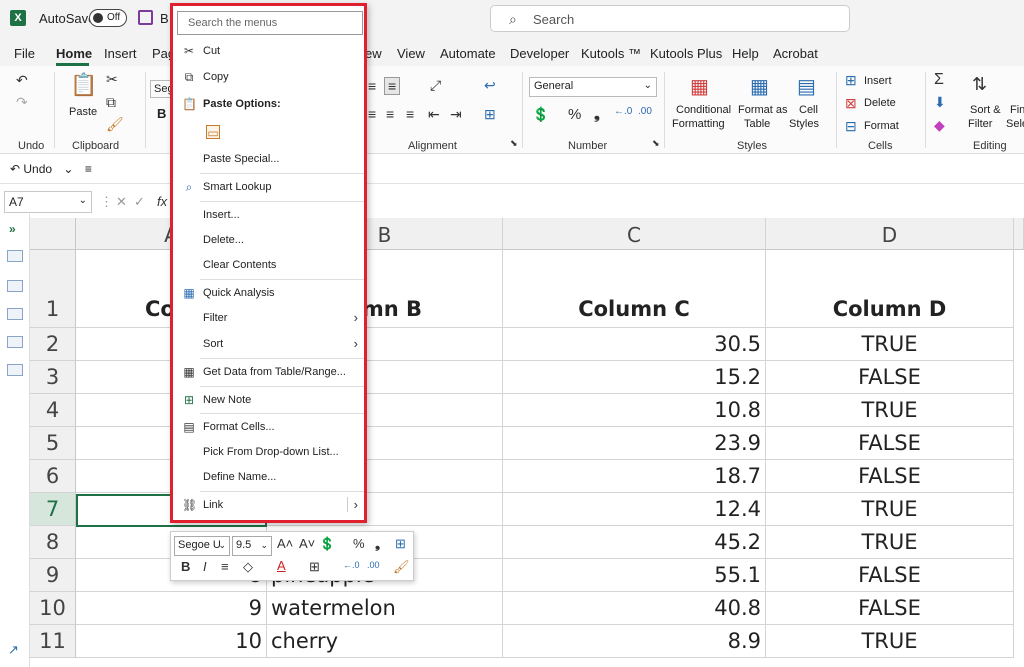 The image size is (1024, 667). What do you see at coordinates (268, 345) in the screenshot?
I see `menu-item-sort: Sort ›` at bounding box center [268, 345].